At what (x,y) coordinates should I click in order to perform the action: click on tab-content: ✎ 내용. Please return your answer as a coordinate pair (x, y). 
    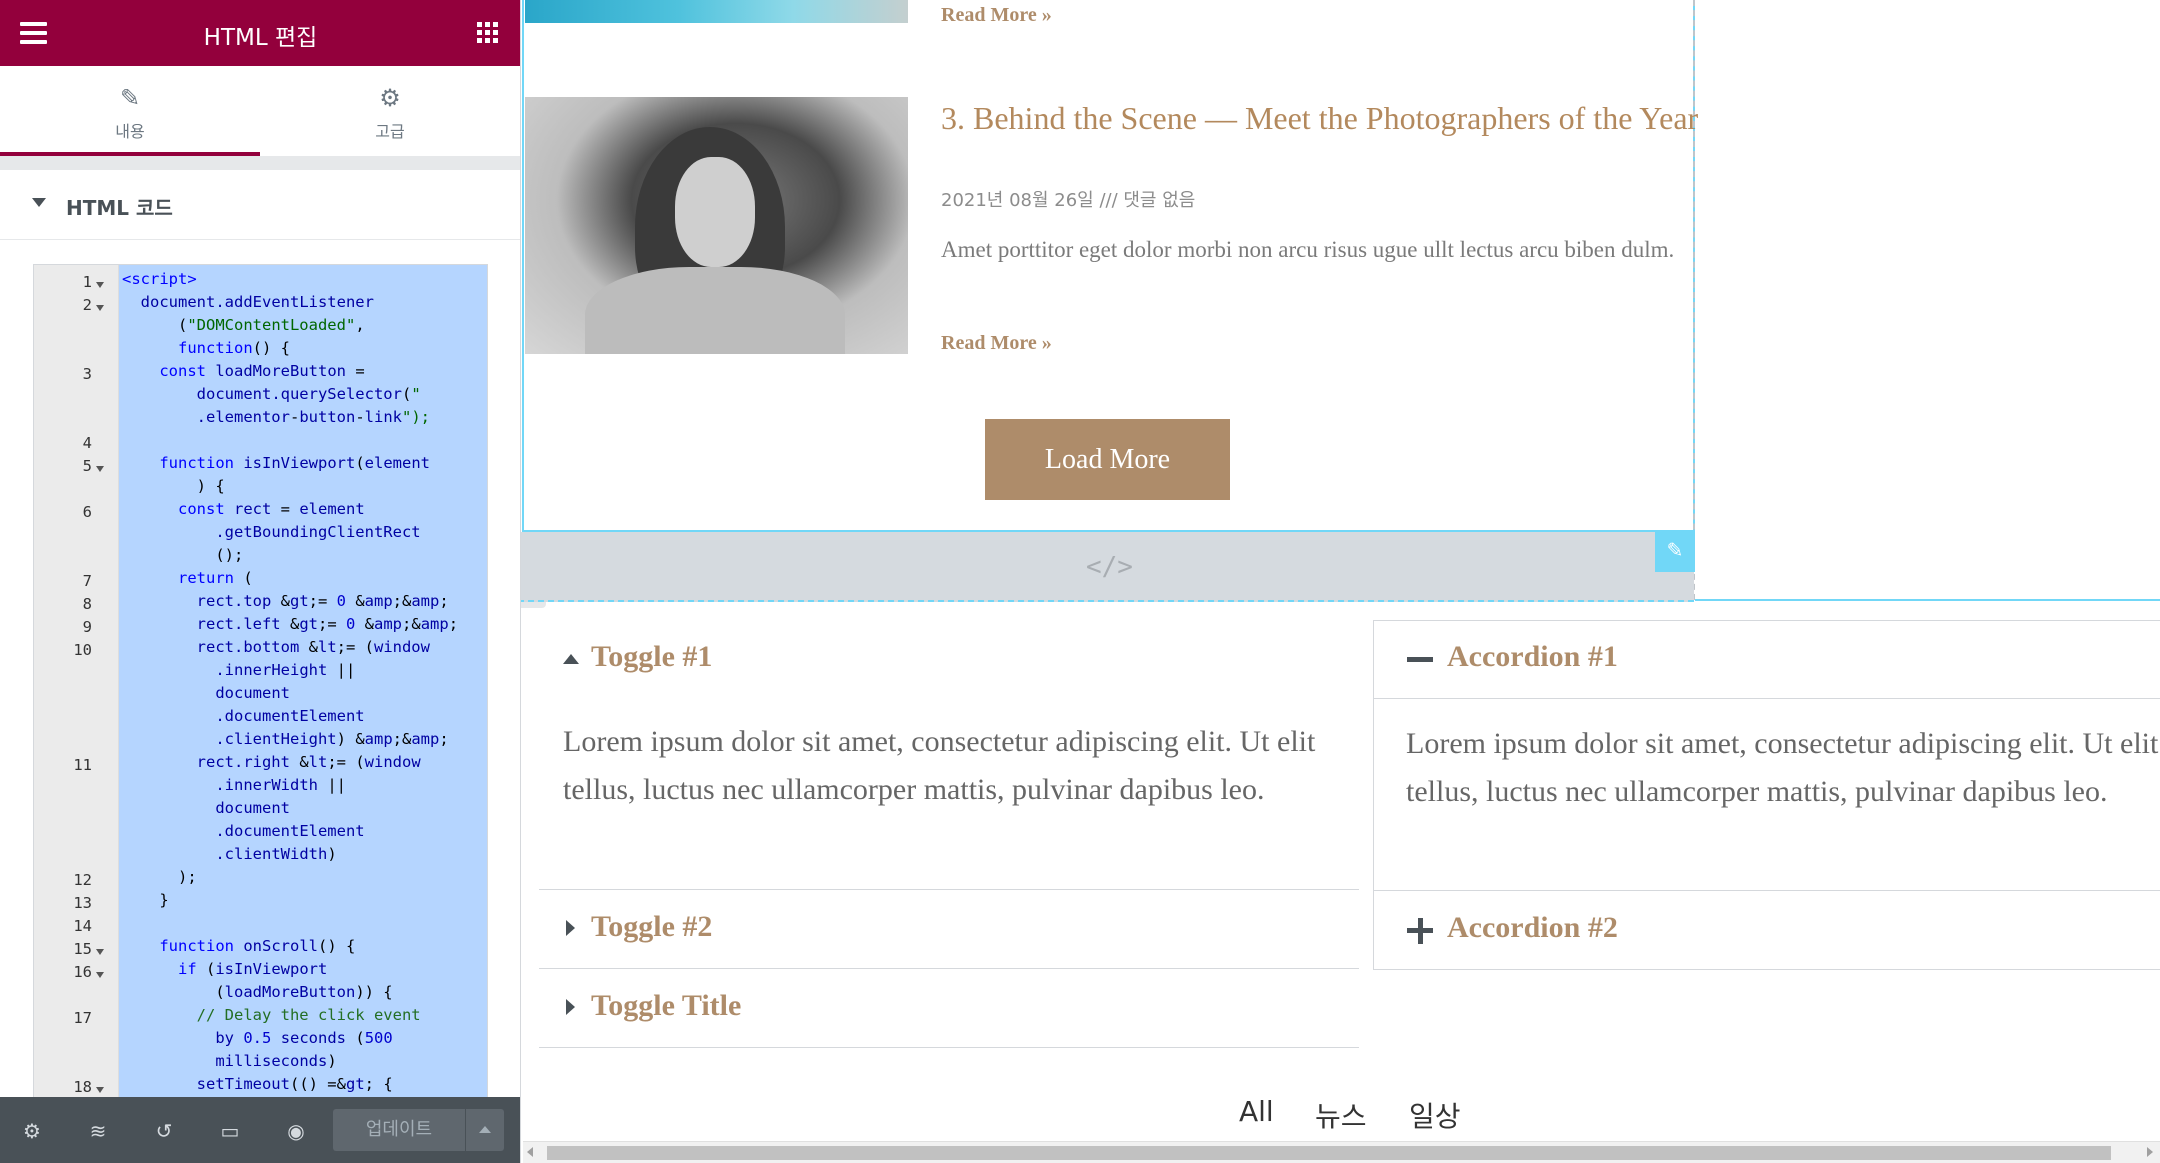
    Looking at the image, I should click on (130, 111).